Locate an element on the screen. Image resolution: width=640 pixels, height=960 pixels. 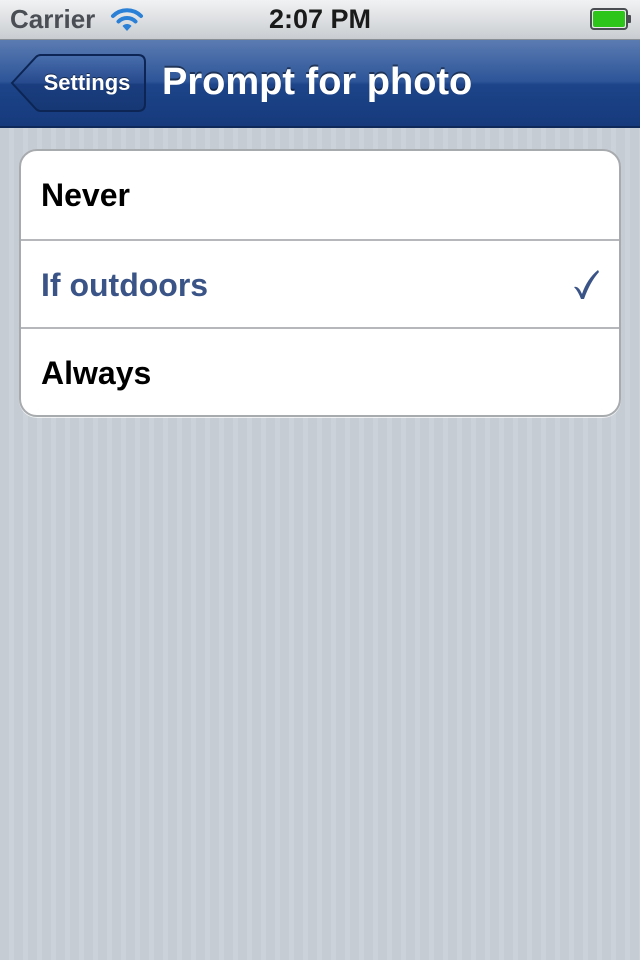
option-label: Always is located at coordinates (96, 373).